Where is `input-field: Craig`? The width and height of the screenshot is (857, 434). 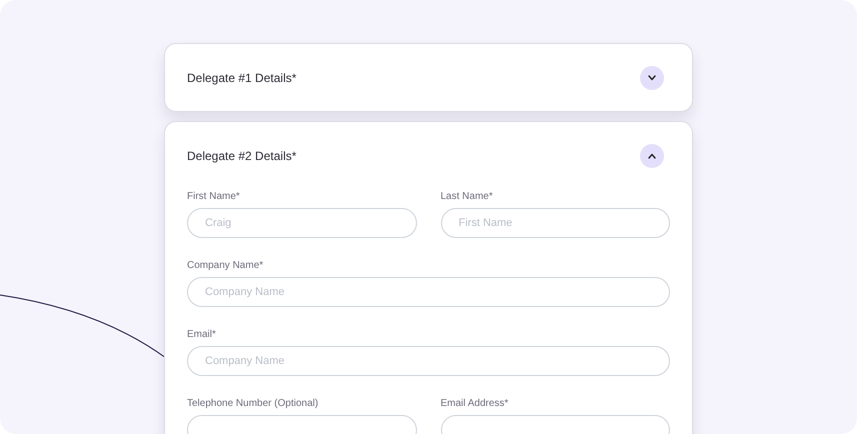 input-field: Craig is located at coordinates (301, 223).